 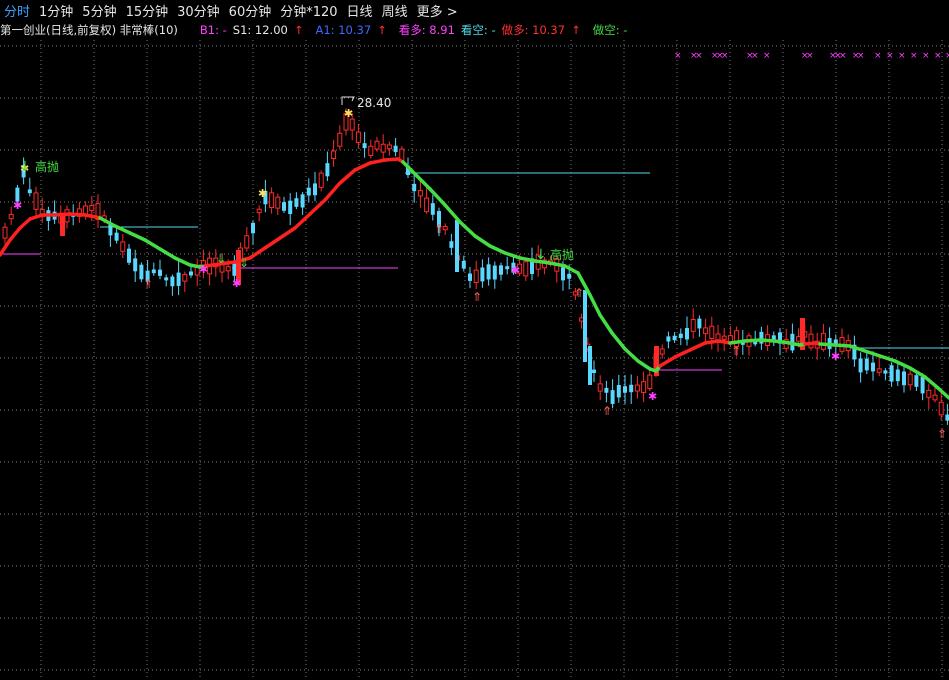 What do you see at coordinates (199, 10) in the screenshot?
I see `tab-30min: 30分钟` at bounding box center [199, 10].